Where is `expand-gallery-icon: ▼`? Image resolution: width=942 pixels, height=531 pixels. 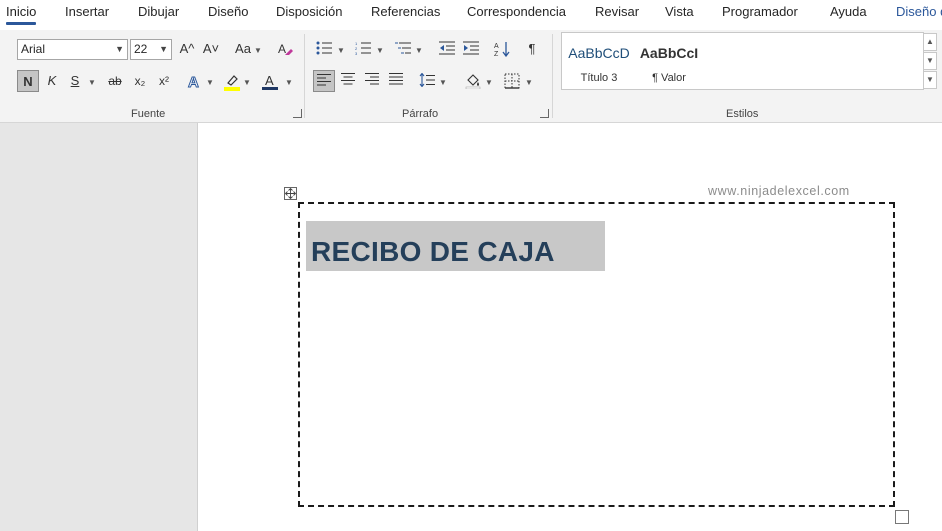
expand-gallery-icon: ▼ is located at coordinates (930, 80).